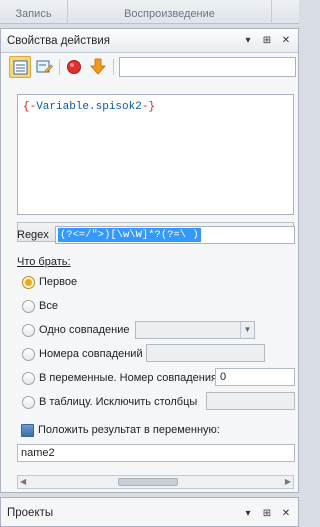  Describe the element at coordinates (248, 514) in the screenshot. I see `projects-dropdown-icon: ▾` at that location.